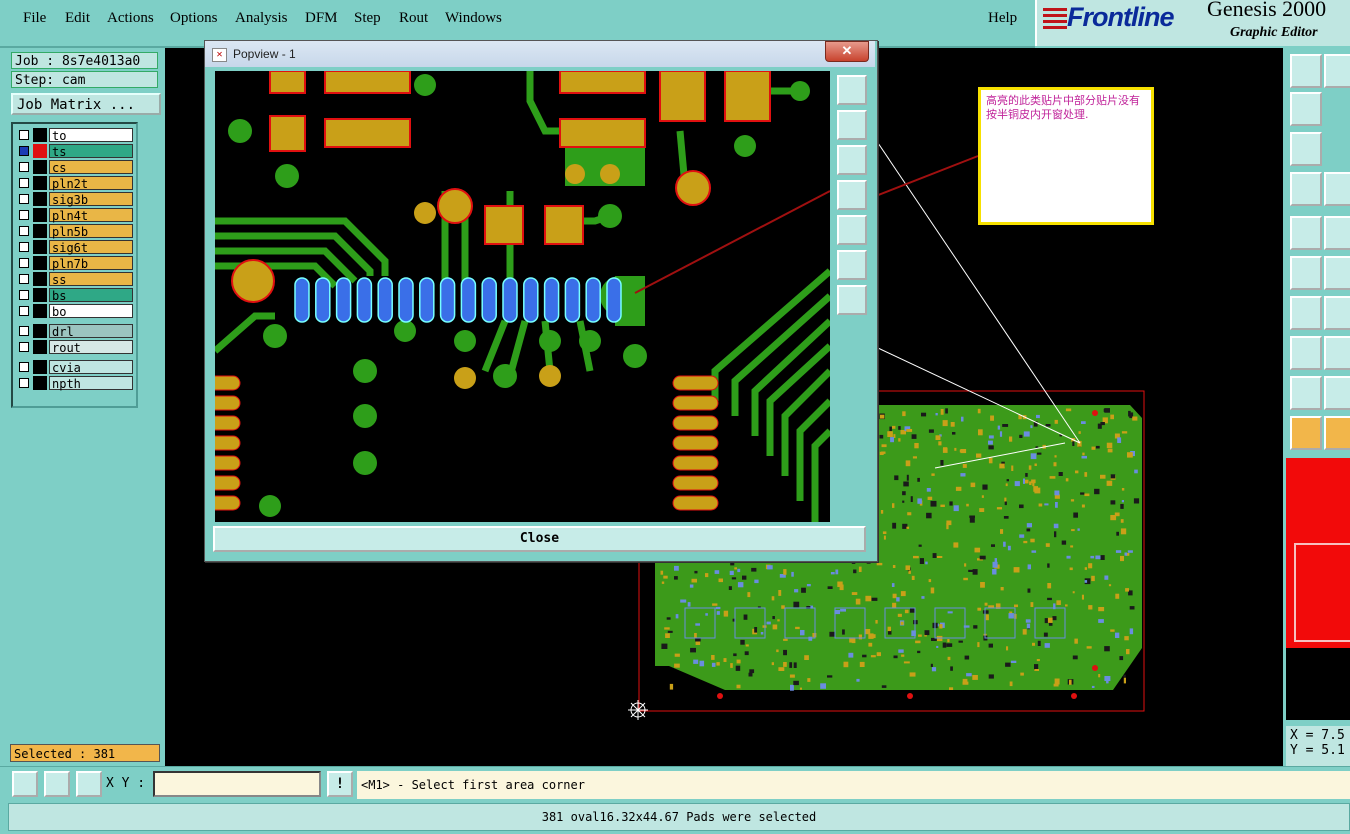 The height and width of the screenshot is (834, 1350). I want to click on layer-row-bo: bo, so click(75, 311).